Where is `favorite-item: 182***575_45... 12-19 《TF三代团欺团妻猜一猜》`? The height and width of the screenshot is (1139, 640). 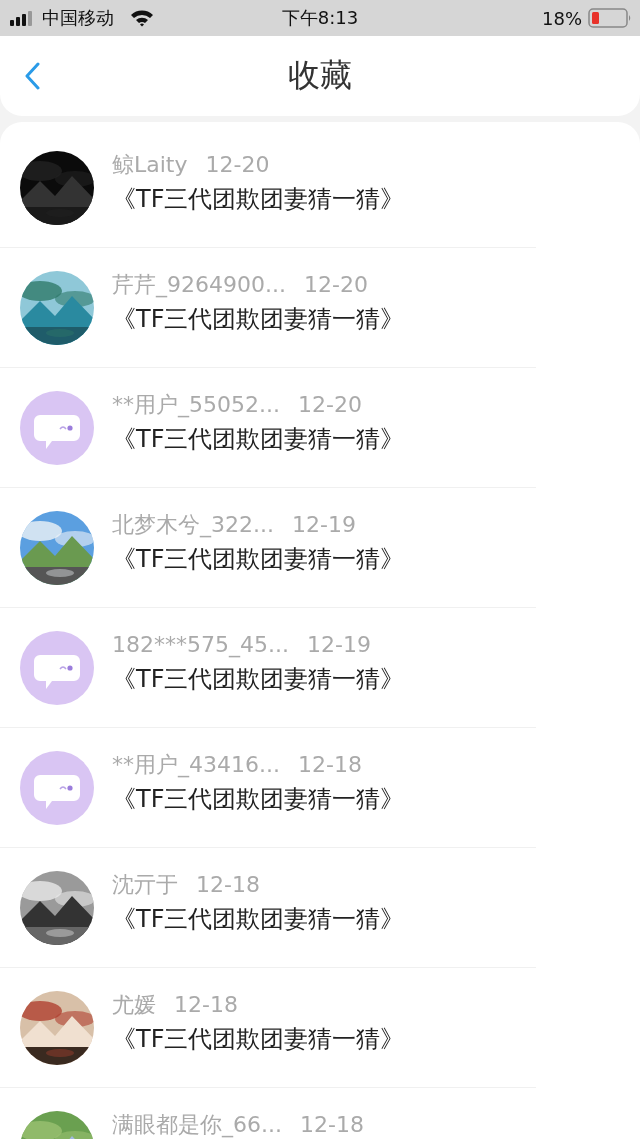
favorite-item: 182***575_45... 12-19 《TF三代团欺团妻猜一猜》 is located at coordinates (268, 668).